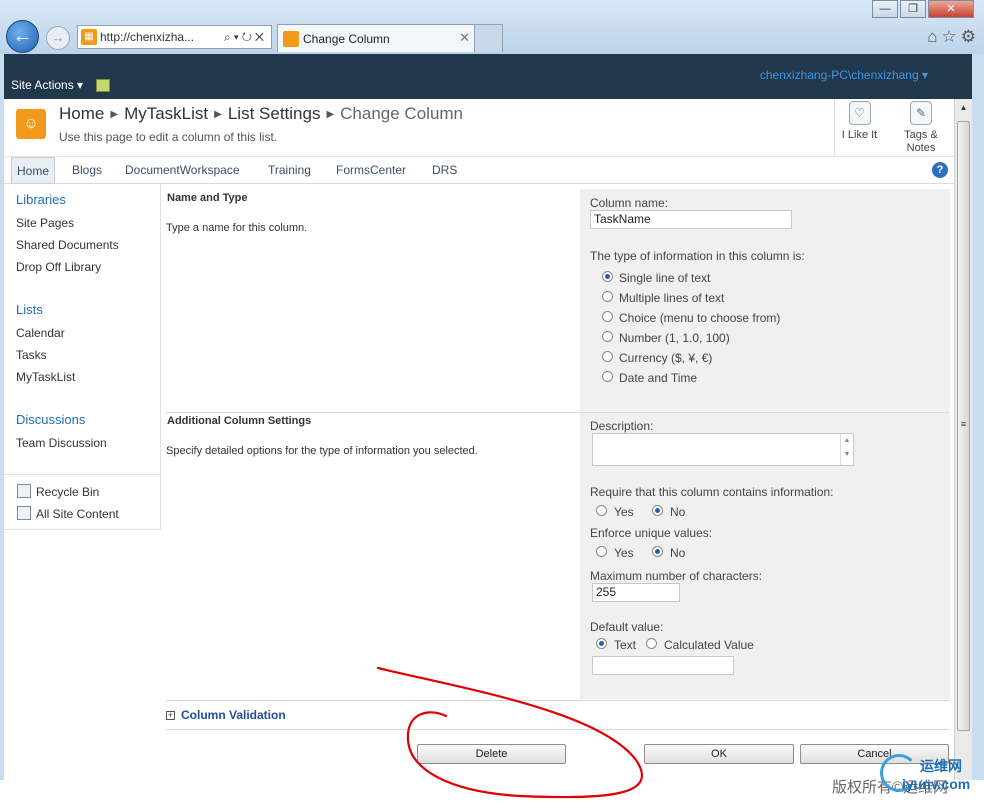 The height and width of the screenshot is (802, 984). What do you see at coordinates (674, 338) in the screenshot?
I see `type-number-label: Number (1, 1.0, 100)` at bounding box center [674, 338].